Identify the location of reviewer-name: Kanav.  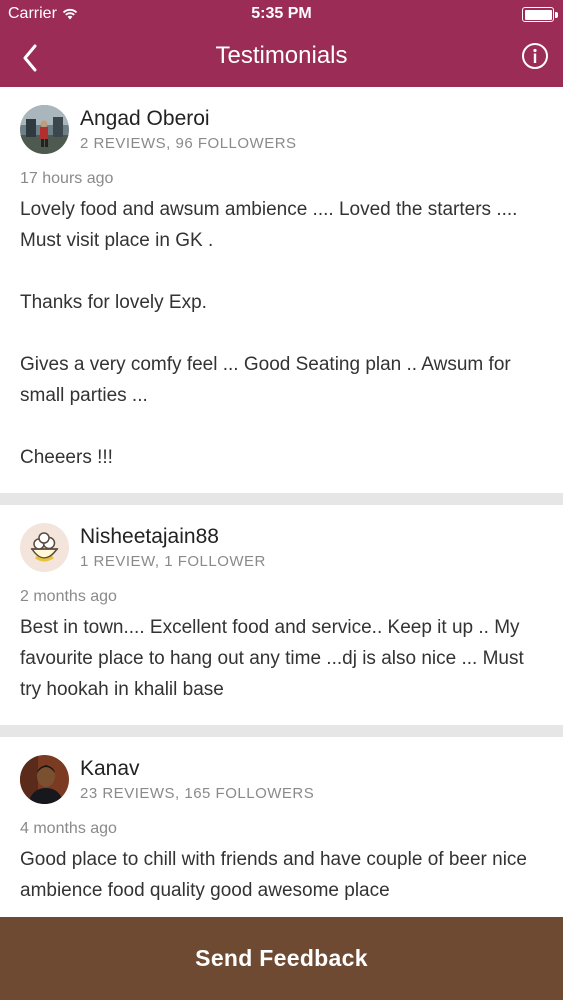
(197, 769).